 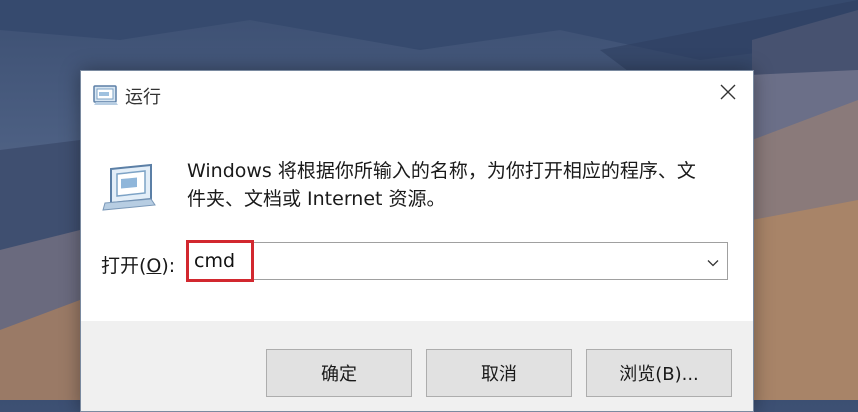 I want to click on chevron-down-icon, so click(x=713, y=261).